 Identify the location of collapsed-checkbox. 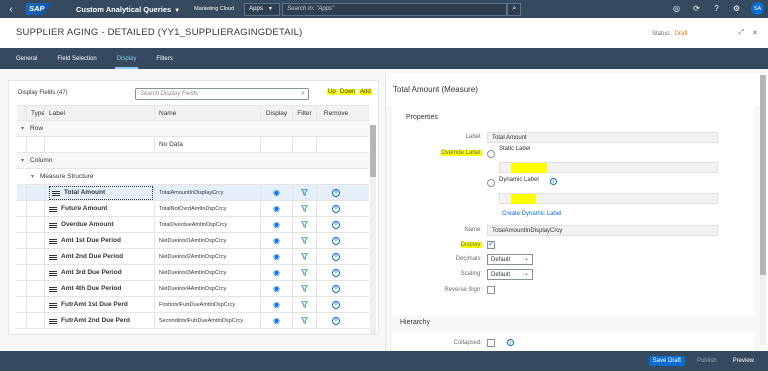
(491, 343).